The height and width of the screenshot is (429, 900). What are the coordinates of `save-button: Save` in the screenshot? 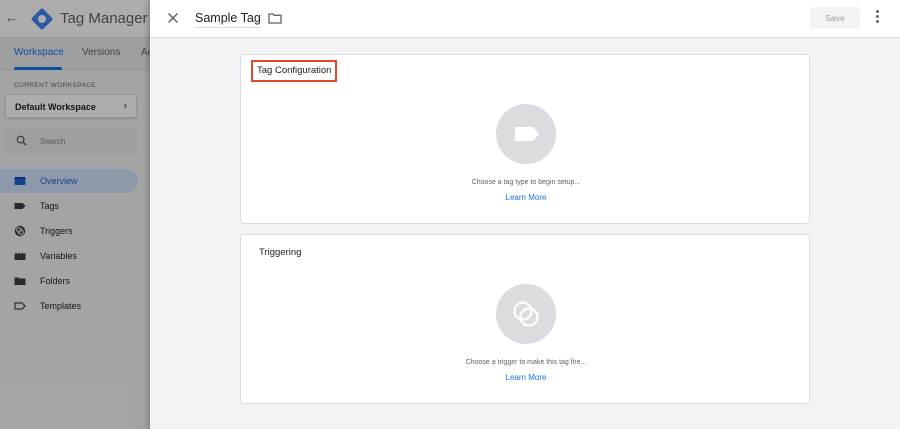 It's located at (835, 18).